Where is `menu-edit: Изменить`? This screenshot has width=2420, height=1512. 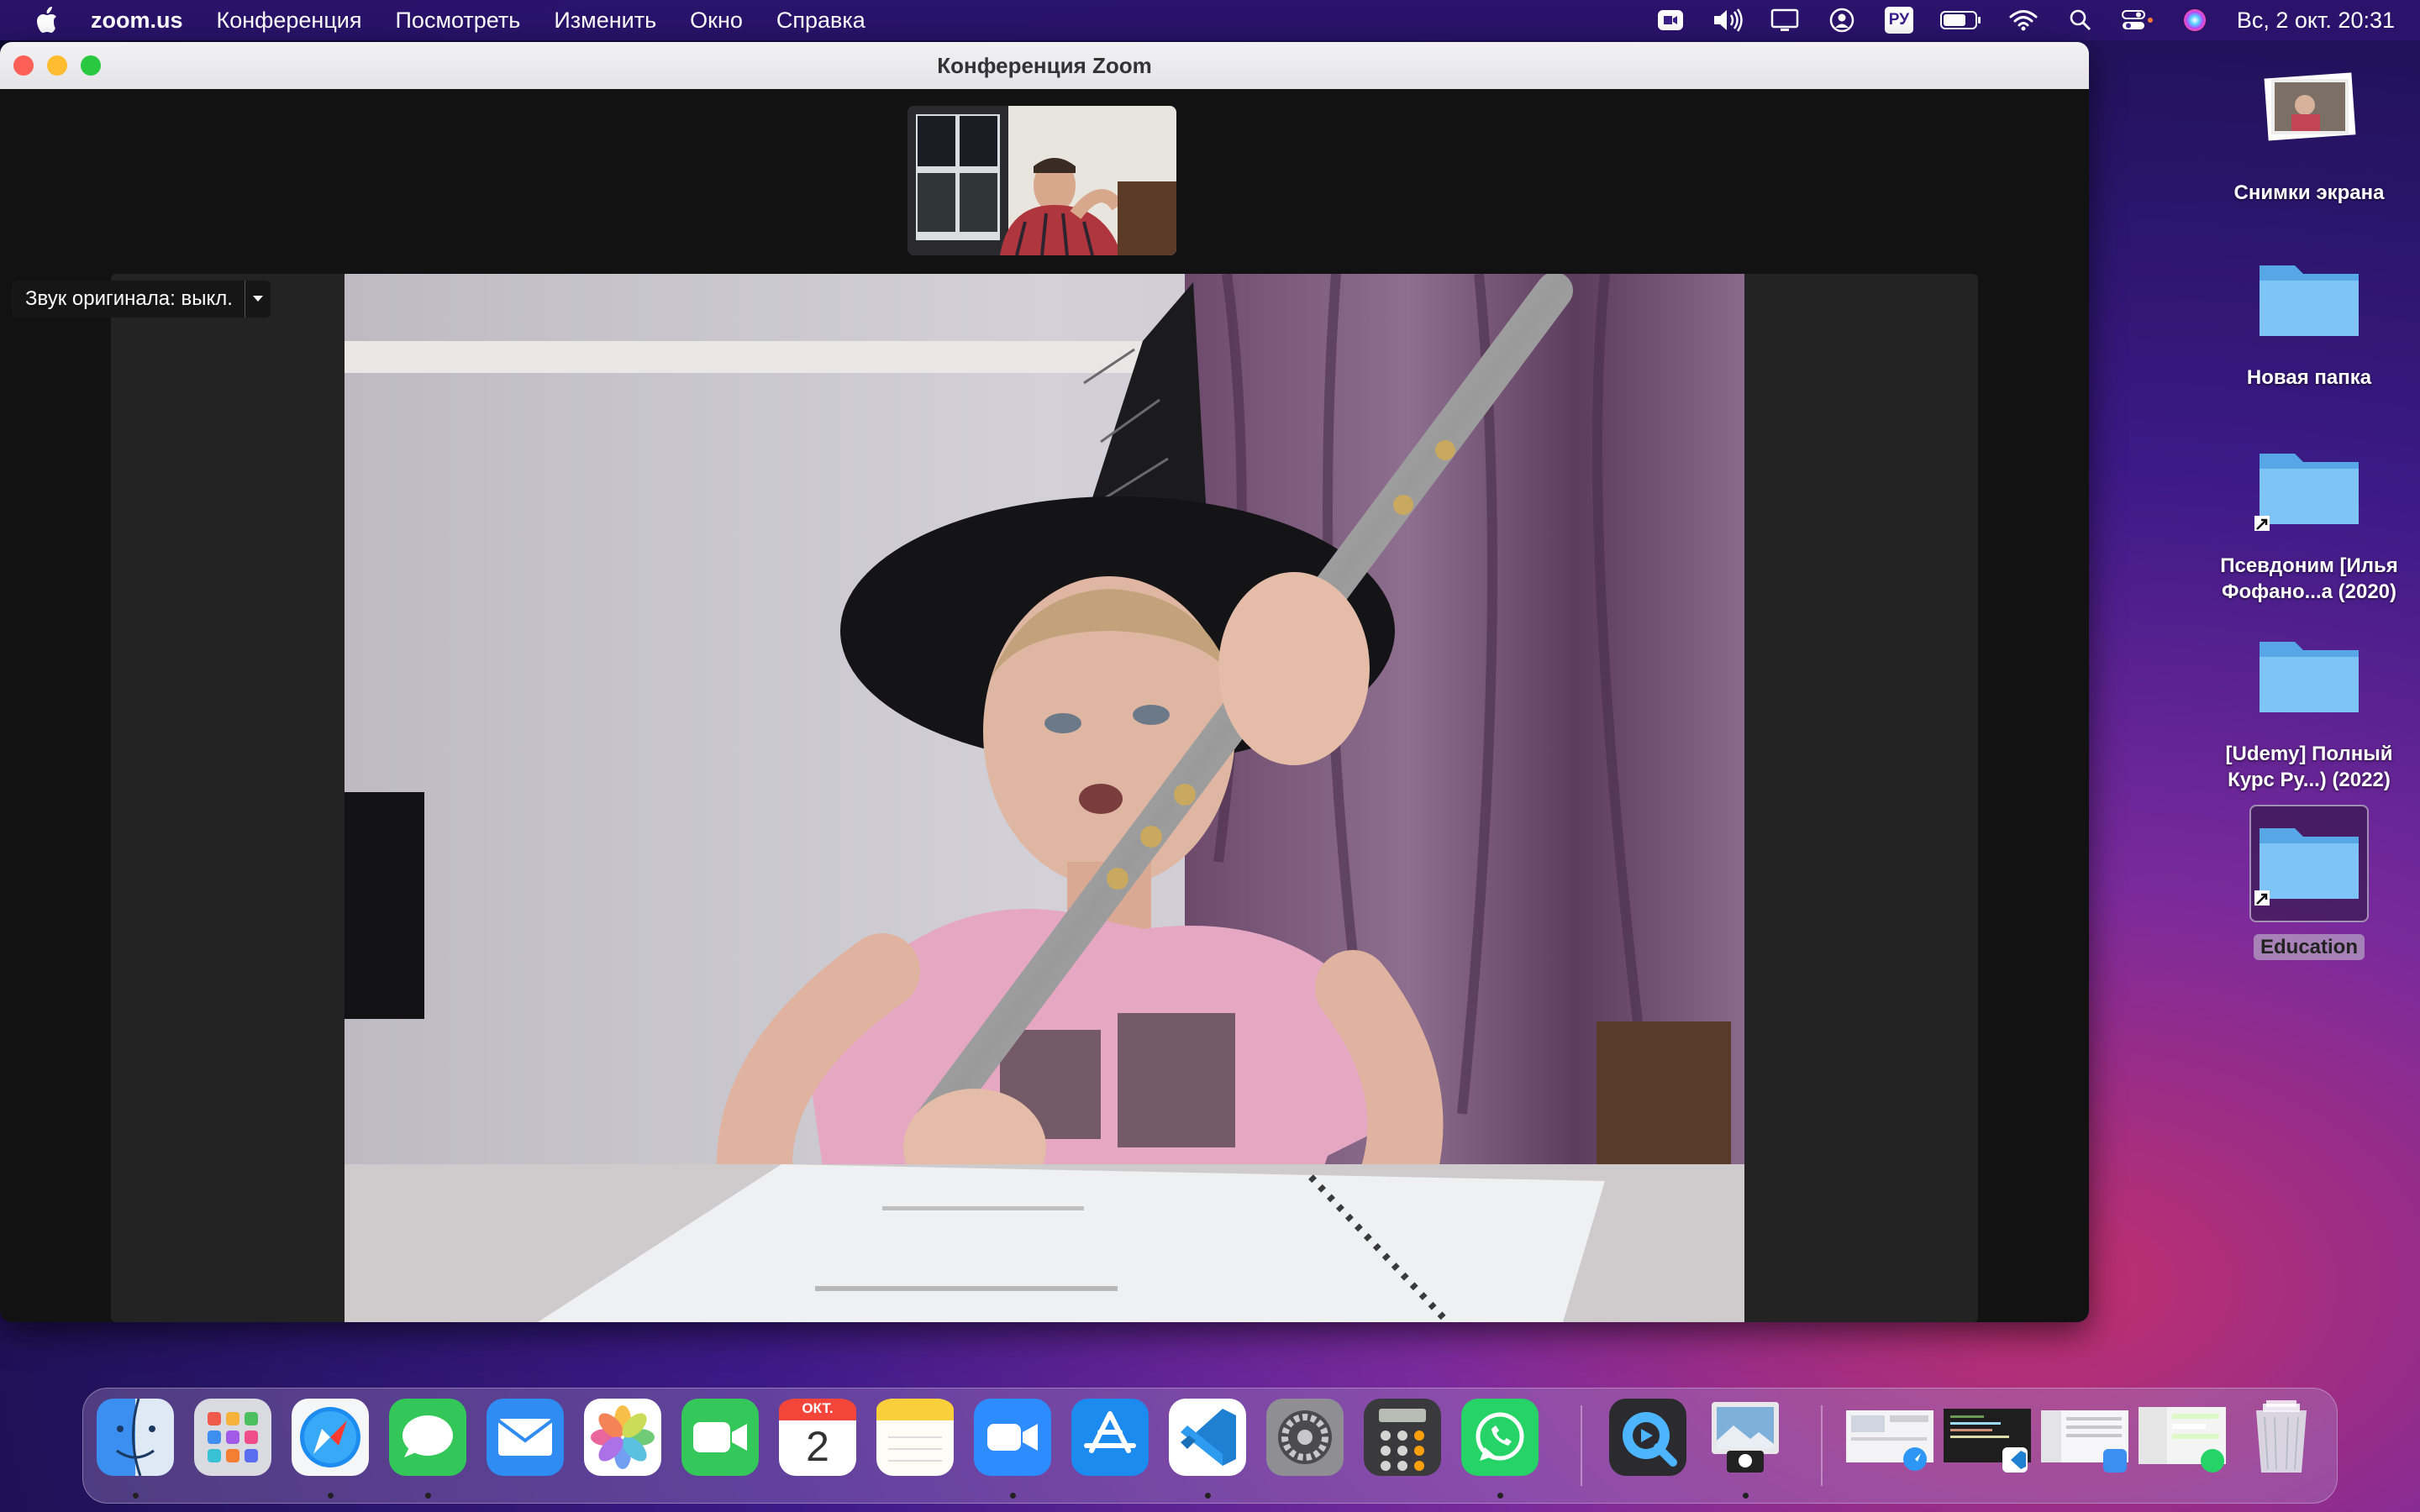 menu-edit: Изменить is located at coordinates (605, 21).